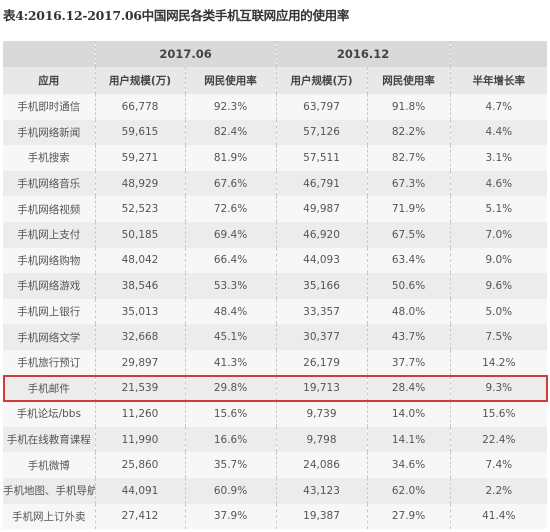 The height and width of the screenshot is (532, 550). I want to click on header-blank-growth, so click(498, 54).